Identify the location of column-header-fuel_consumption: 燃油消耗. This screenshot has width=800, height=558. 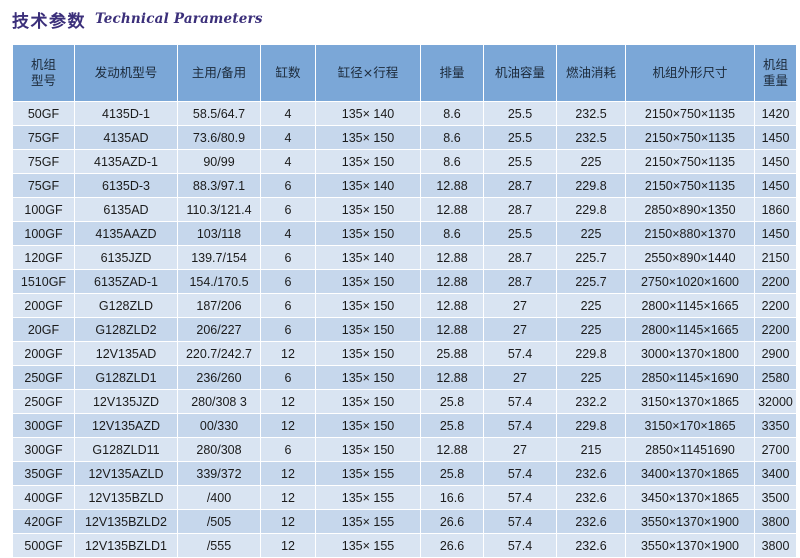
(591, 73).